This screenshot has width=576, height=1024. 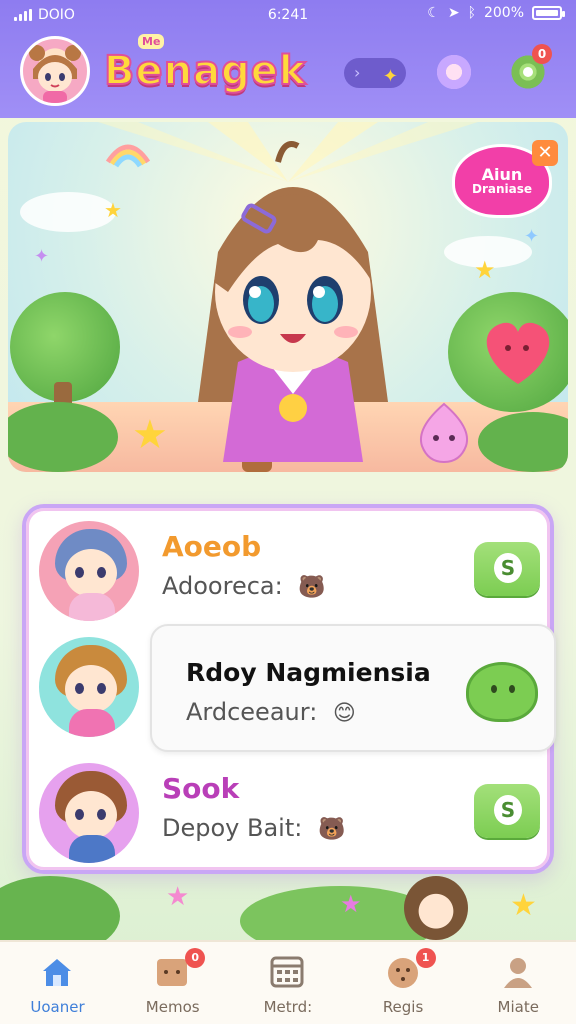 What do you see at coordinates (528, 72) in the screenshot?
I see `gear-icon` at bounding box center [528, 72].